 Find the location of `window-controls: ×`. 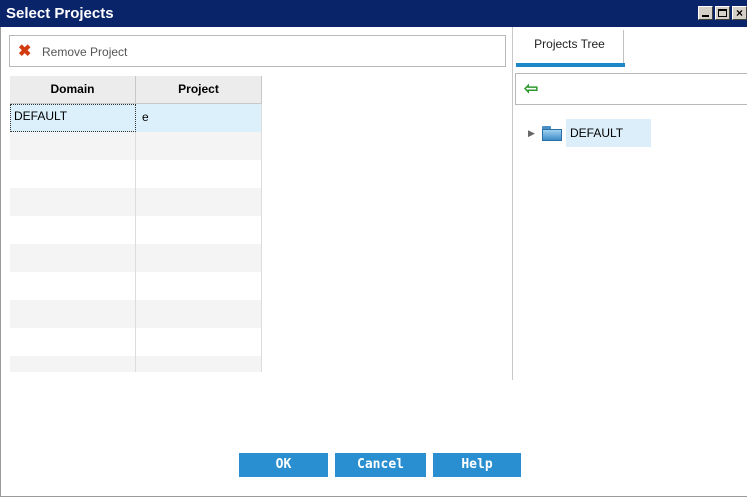

window-controls: × is located at coordinates (721, 13).